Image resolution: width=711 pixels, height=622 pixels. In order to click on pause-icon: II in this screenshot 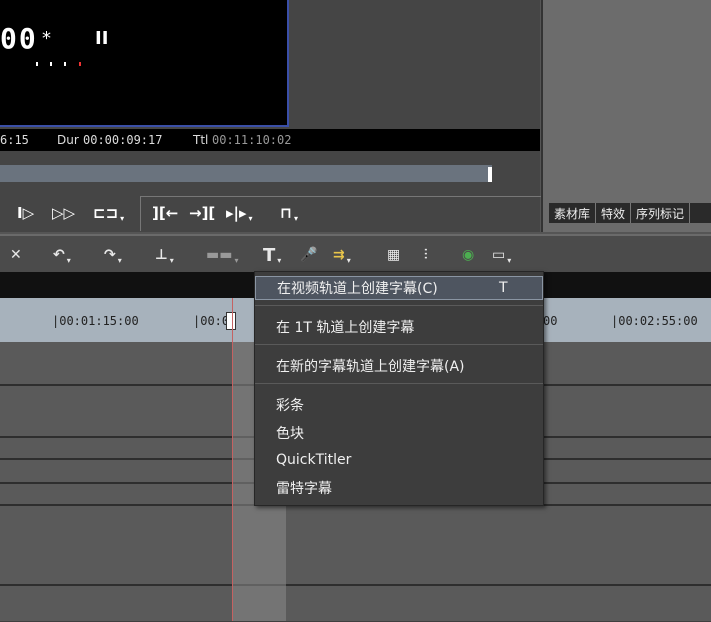, I will do `click(102, 38)`.